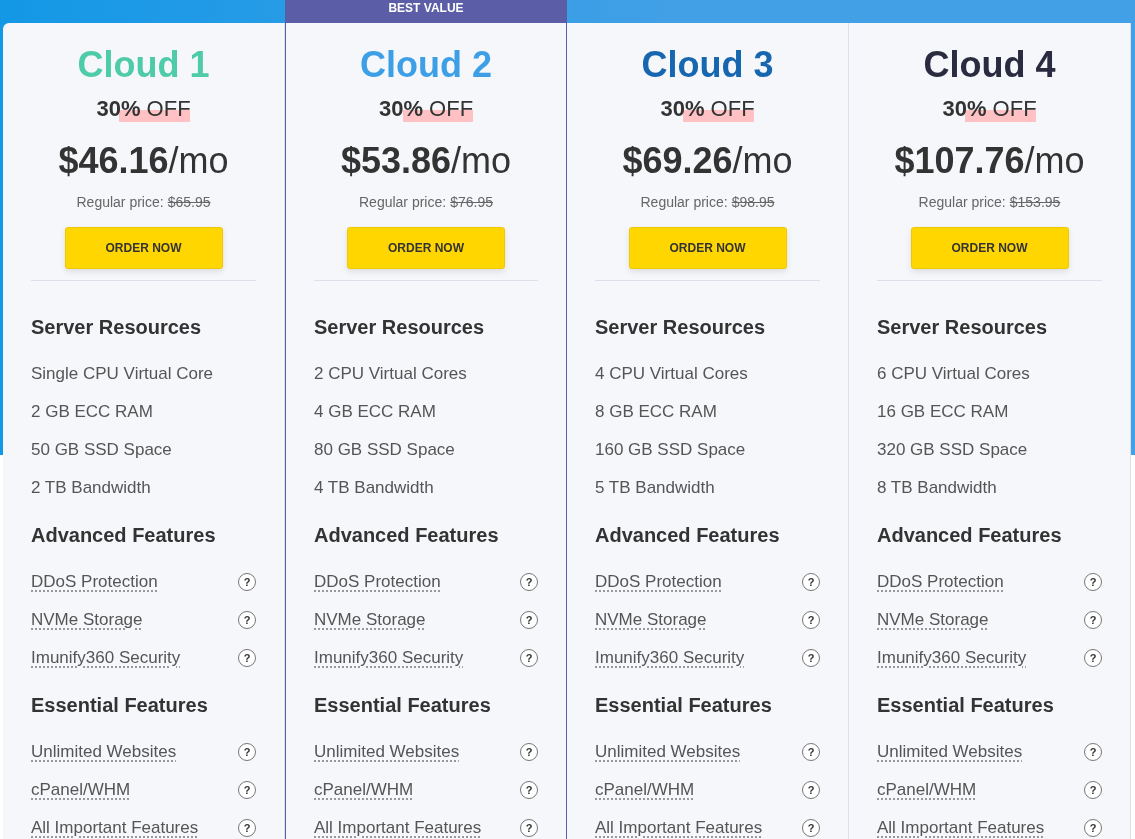 Image resolution: width=1135 pixels, height=839 pixels. Describe the element at coordinates (471, 202) in the screenshot. I see `regular-price: $76.95` at that location.